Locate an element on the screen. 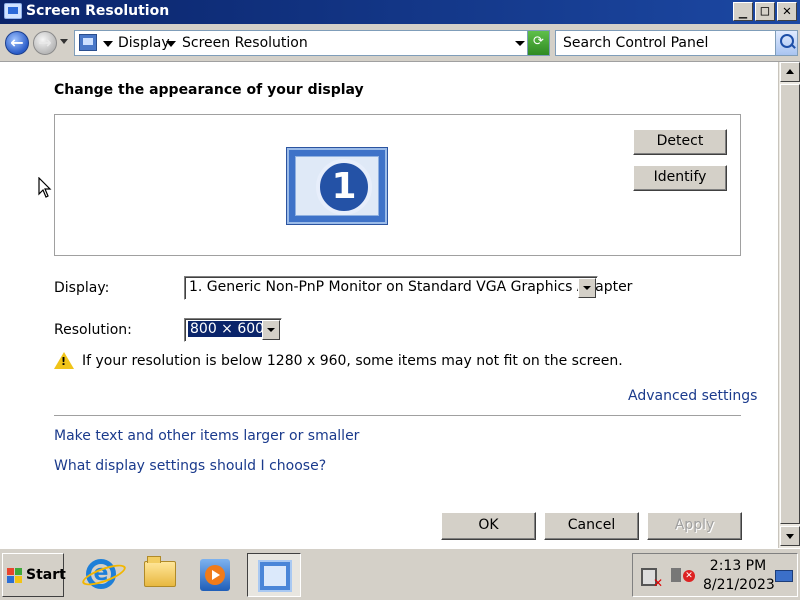  vertical-scrollbar is located at coordinates (789, 305).